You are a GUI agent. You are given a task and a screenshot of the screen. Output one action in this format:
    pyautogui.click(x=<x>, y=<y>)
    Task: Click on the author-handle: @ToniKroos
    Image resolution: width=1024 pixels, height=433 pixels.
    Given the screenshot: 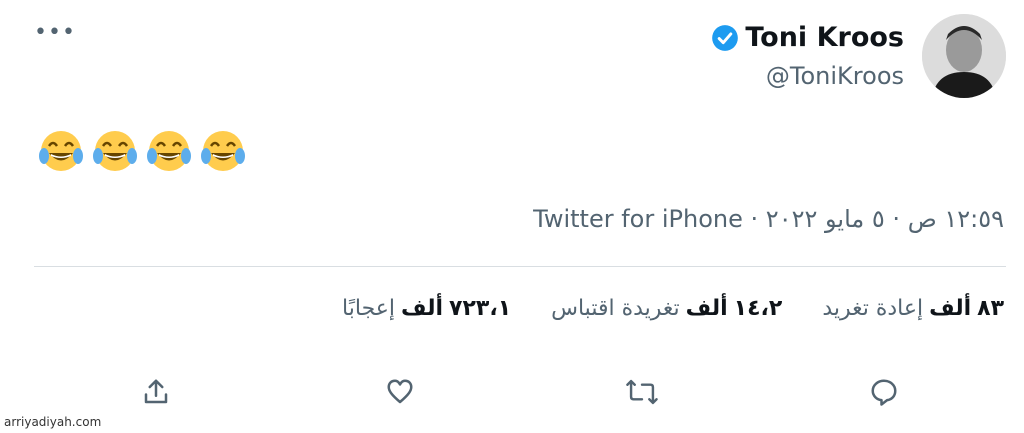 What is the action you would take?
    pyautogui.click(x=835, y=76)
    